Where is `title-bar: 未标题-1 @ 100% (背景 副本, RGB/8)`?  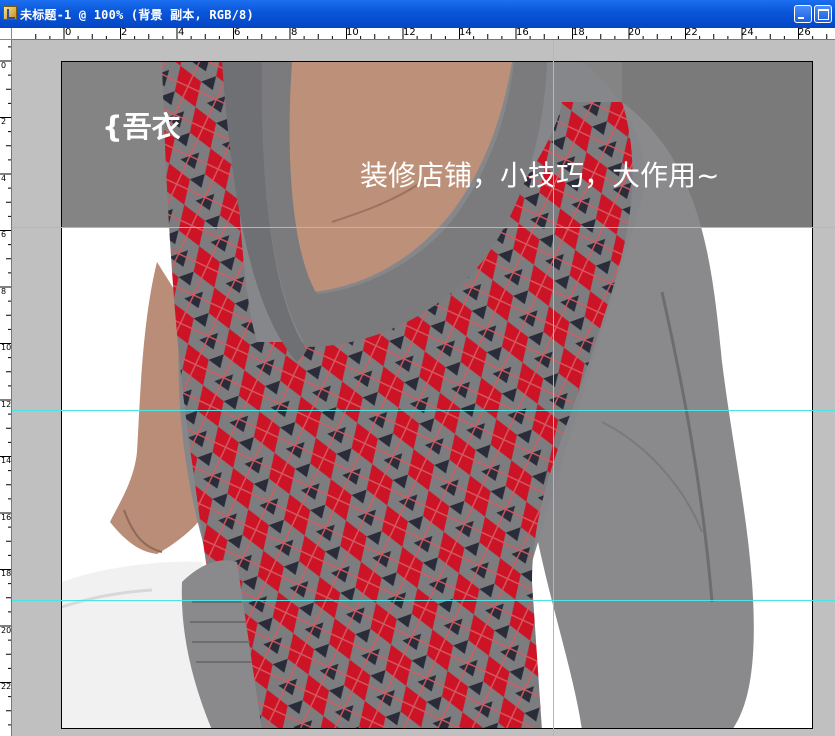
title-bar: 未标题-1 @ 100% (背景 副本, RGB/8) is located at coordinates (417, 14).